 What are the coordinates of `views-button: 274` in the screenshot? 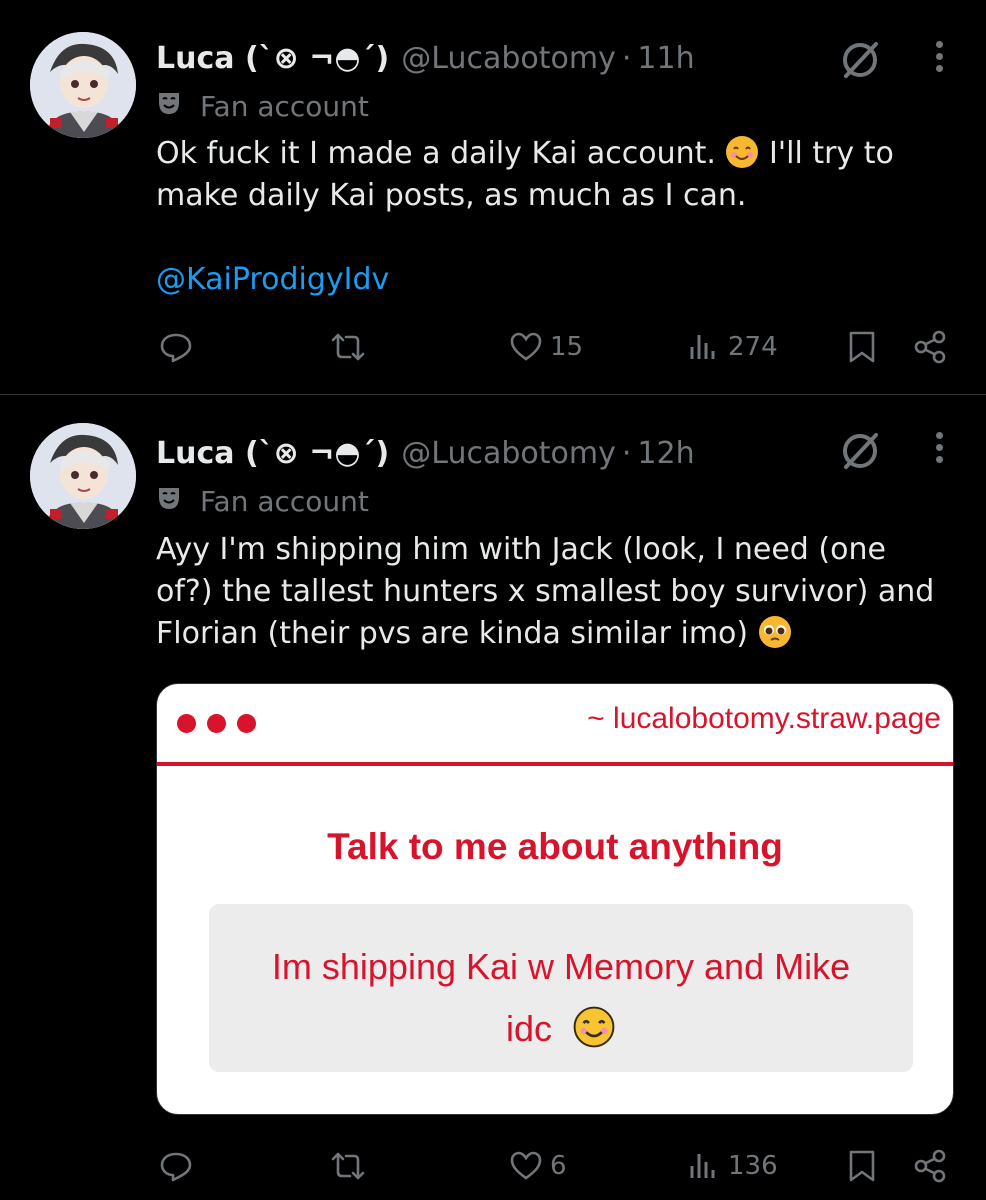 It's located at (732, 347).